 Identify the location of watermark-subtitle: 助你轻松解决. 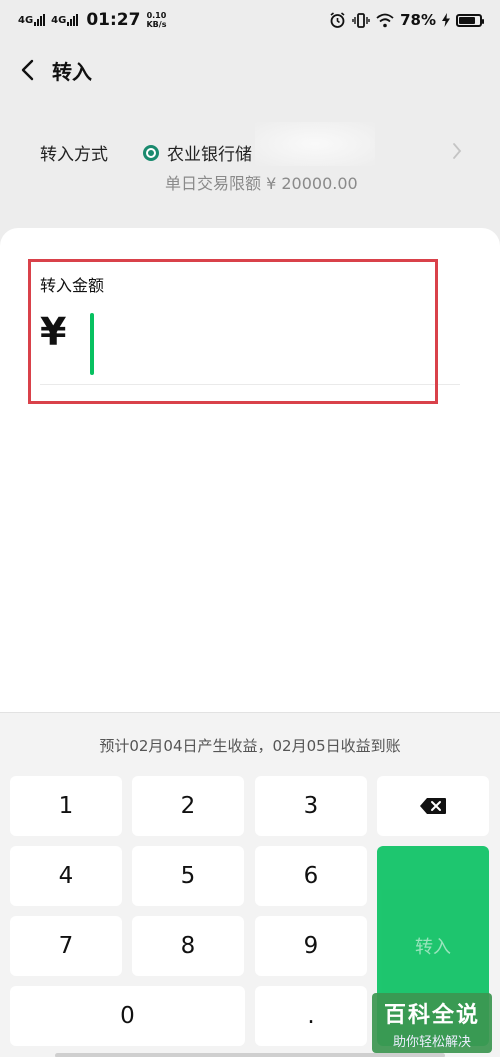
(431, 1042).